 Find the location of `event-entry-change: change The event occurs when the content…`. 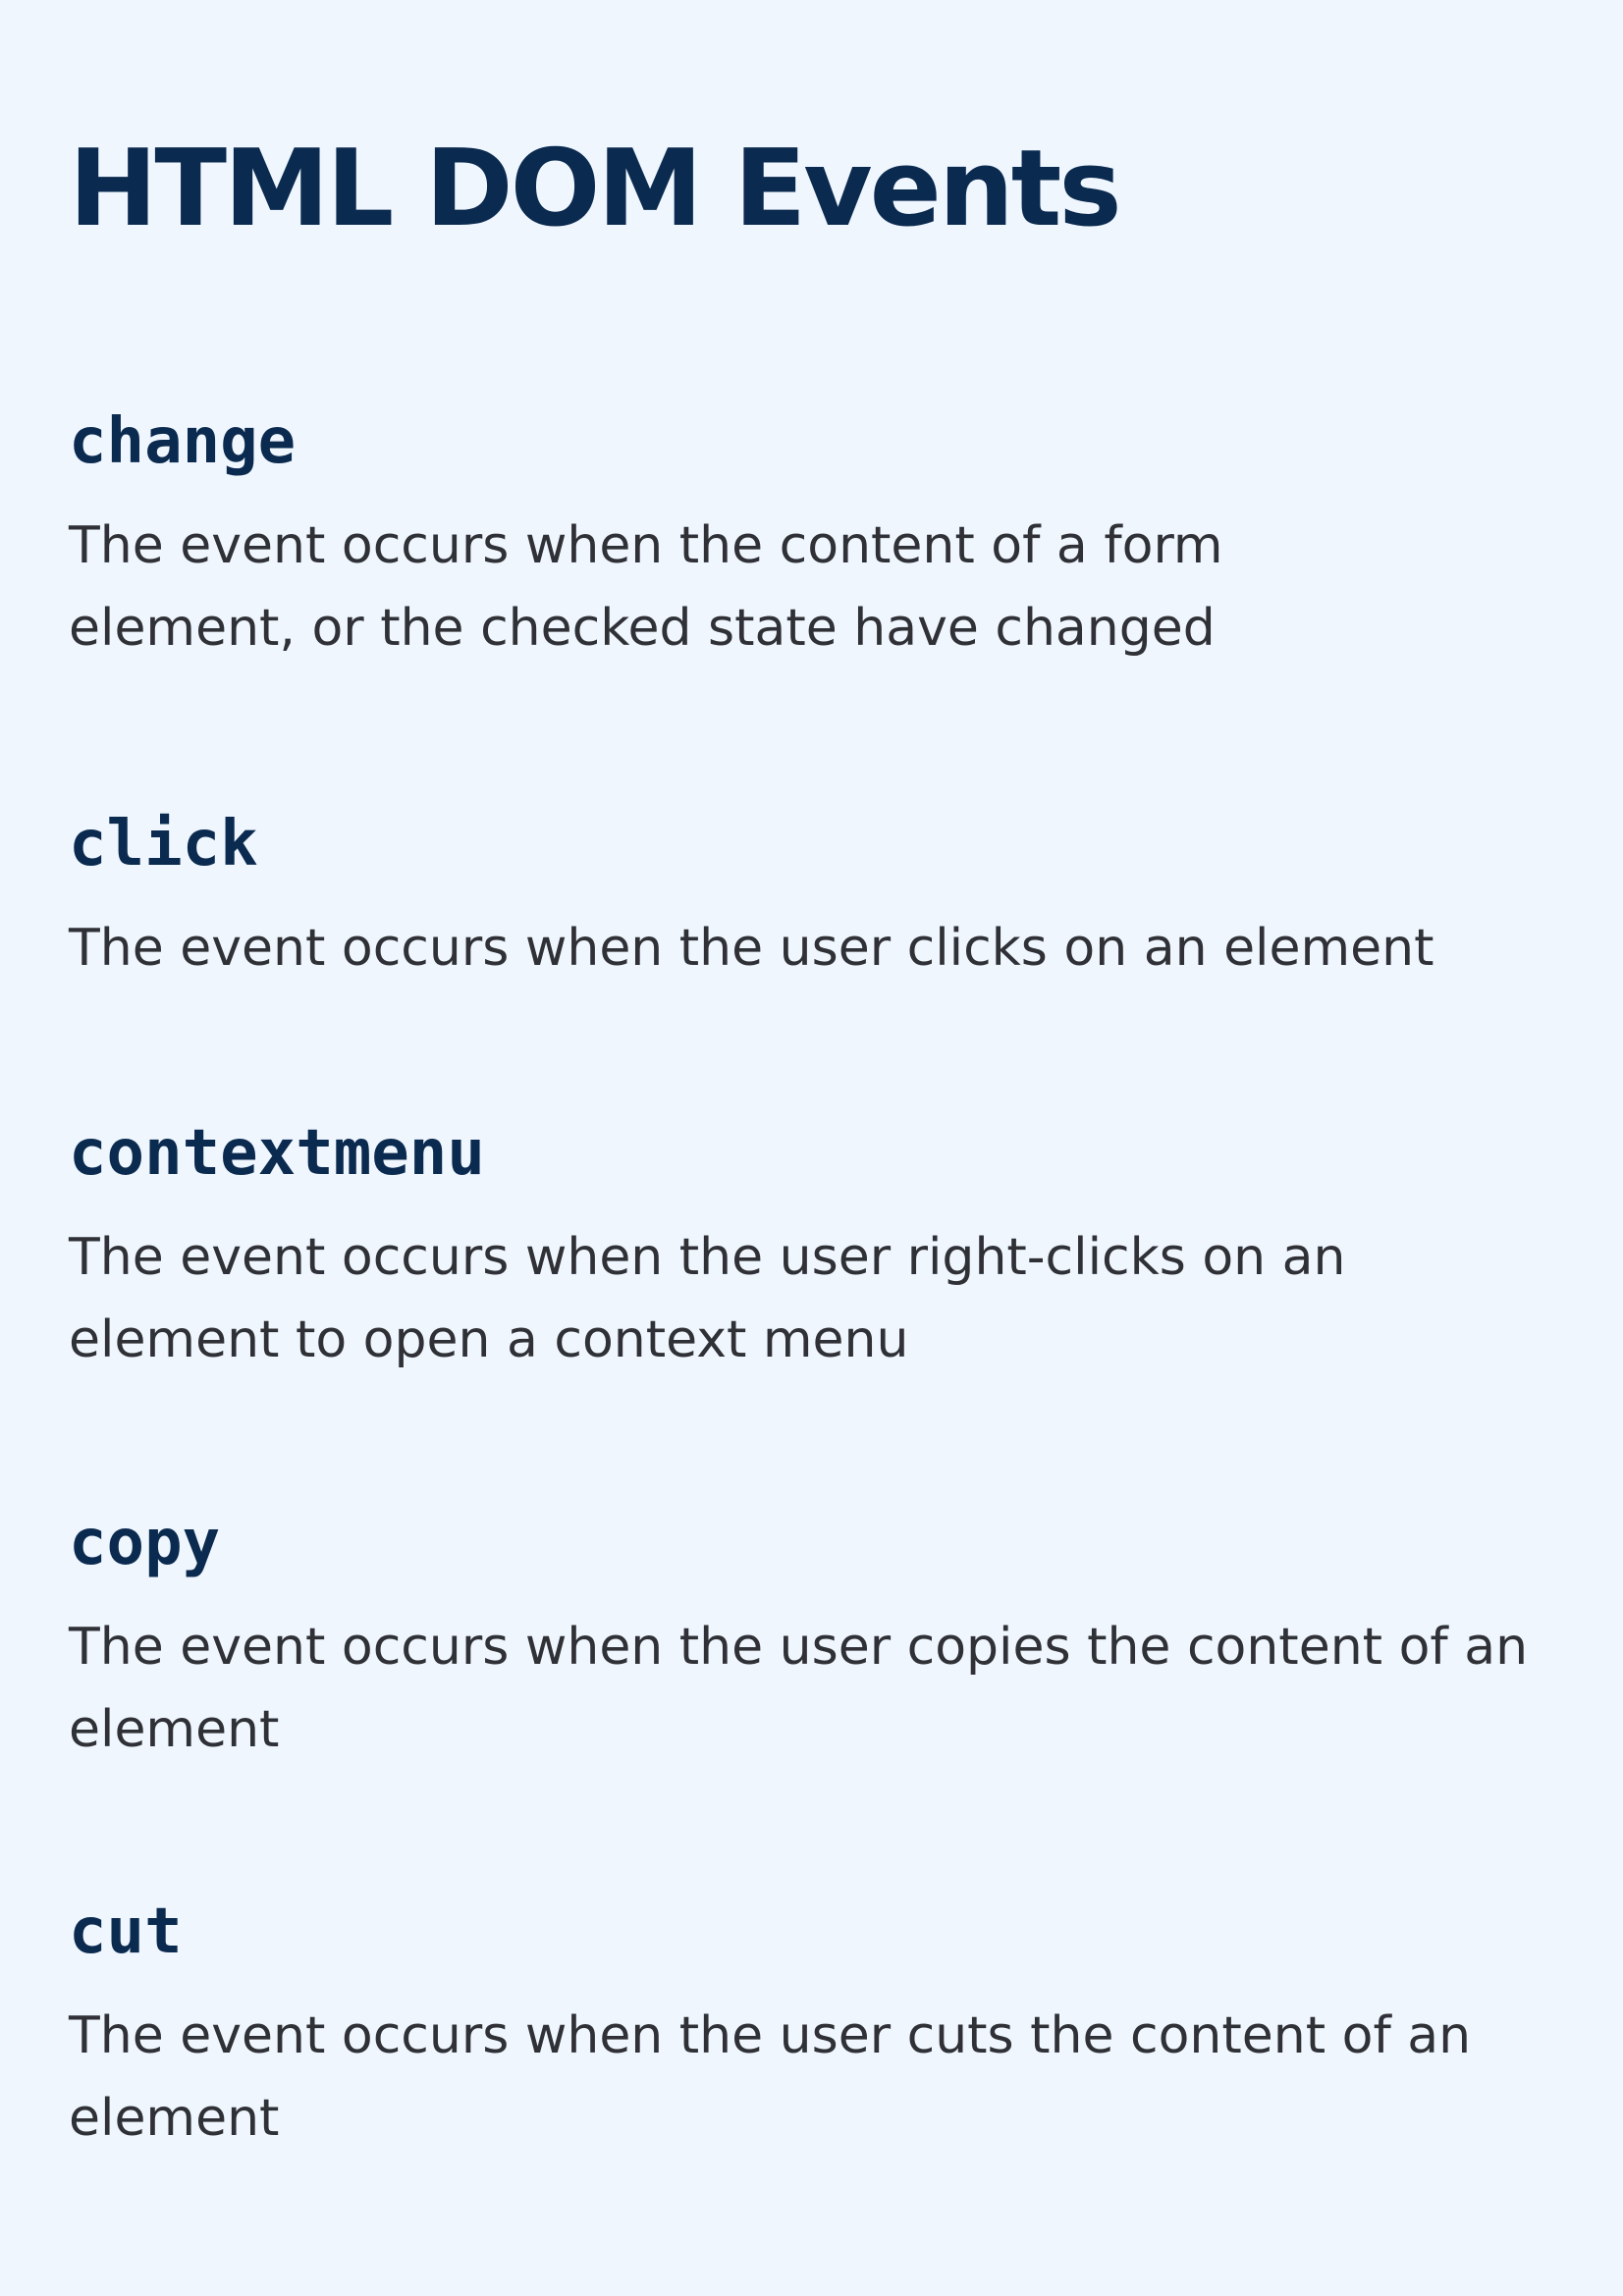

event-entry-change: change The event occurs when the content… is located at coordinates (825, 535).